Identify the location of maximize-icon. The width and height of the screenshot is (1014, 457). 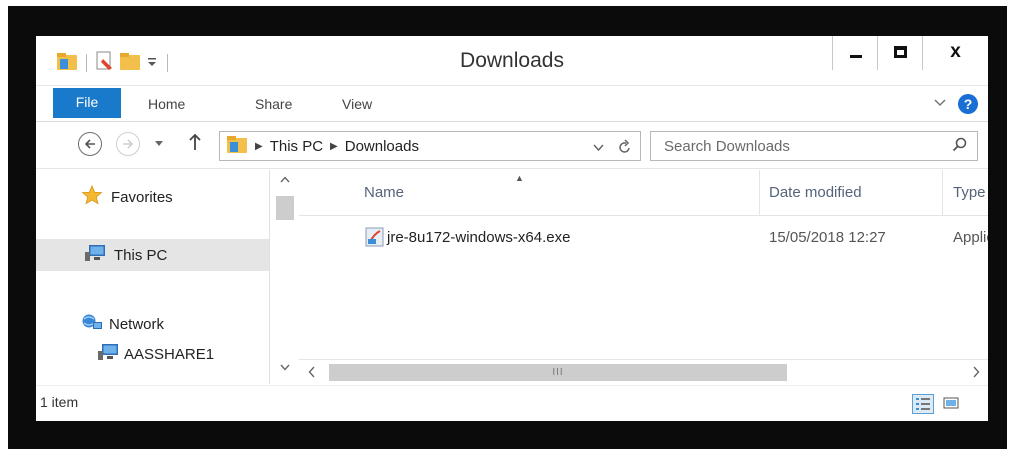
(900, 52).